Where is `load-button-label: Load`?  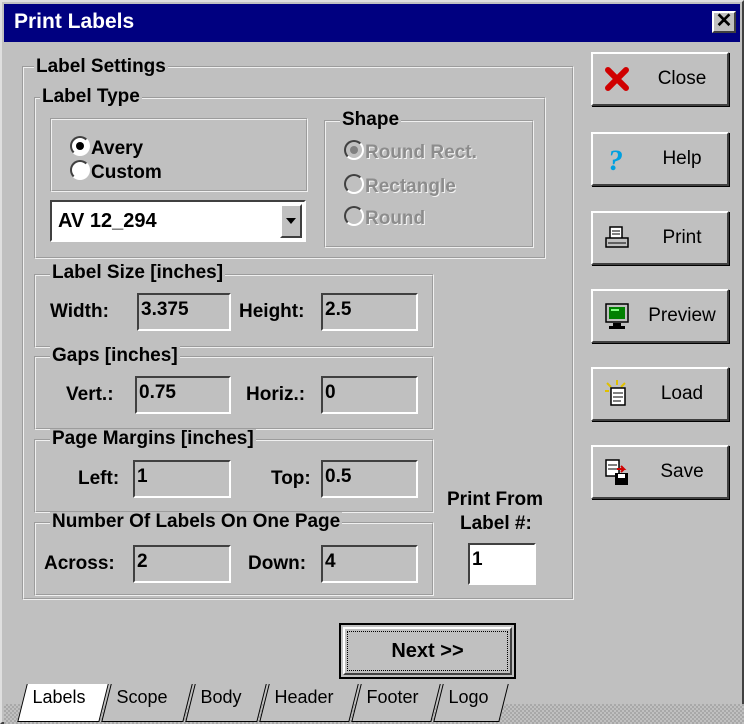
load-button-label: Load is located at coordinates (682, 393).